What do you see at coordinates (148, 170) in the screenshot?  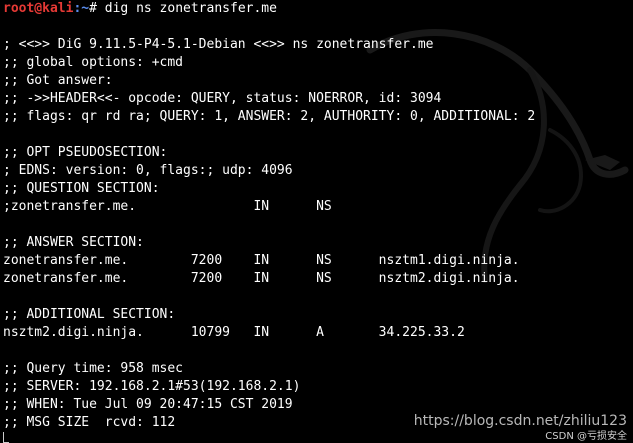 I see `output-line: ; EDNS: version: 0, flags:; udp: 4096` at bounding box center [148, 170].